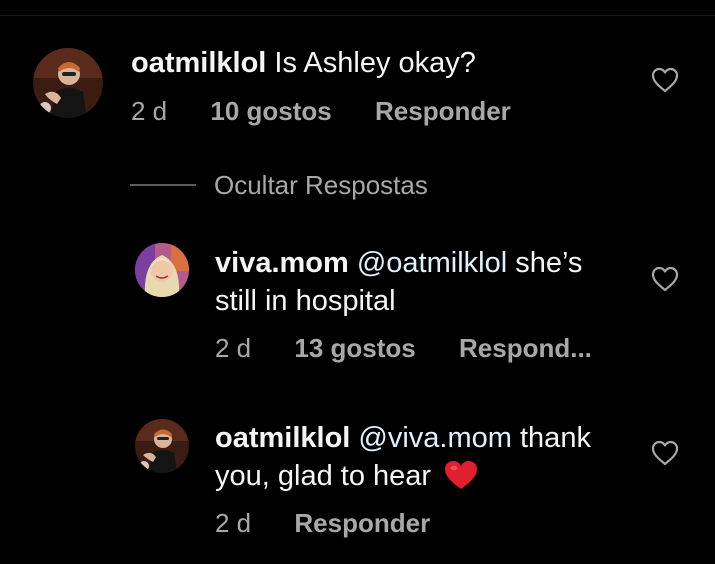  I want to click on reply-username: viva.mom, so click(282, 263).